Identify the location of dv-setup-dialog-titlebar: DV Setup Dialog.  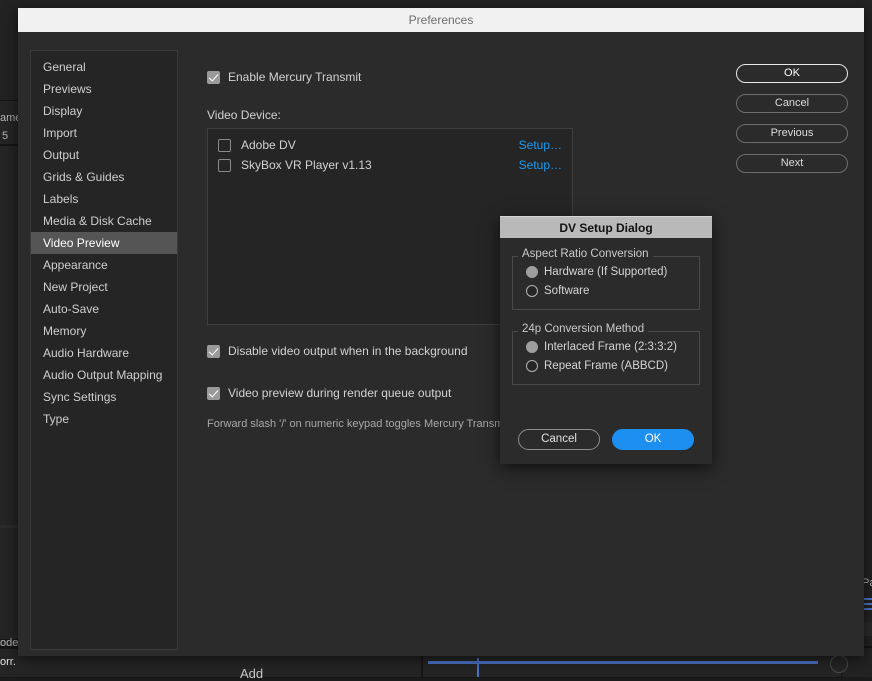
(606, 227).